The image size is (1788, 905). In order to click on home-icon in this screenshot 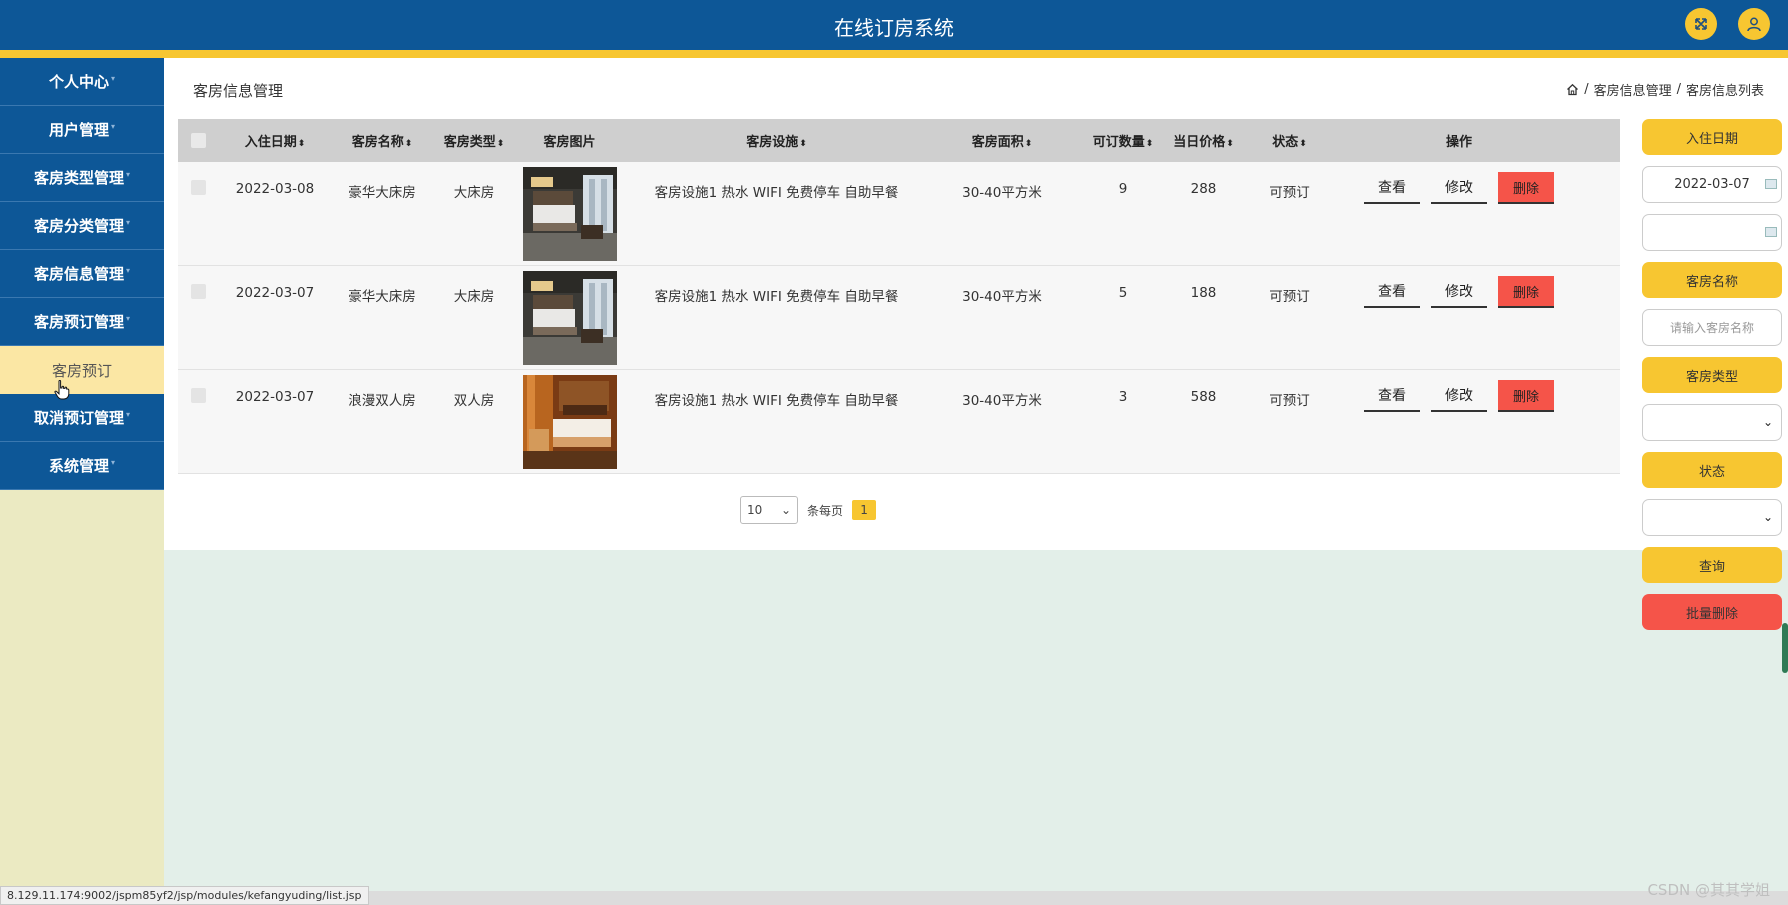, I will do `click(1572, 89)`.